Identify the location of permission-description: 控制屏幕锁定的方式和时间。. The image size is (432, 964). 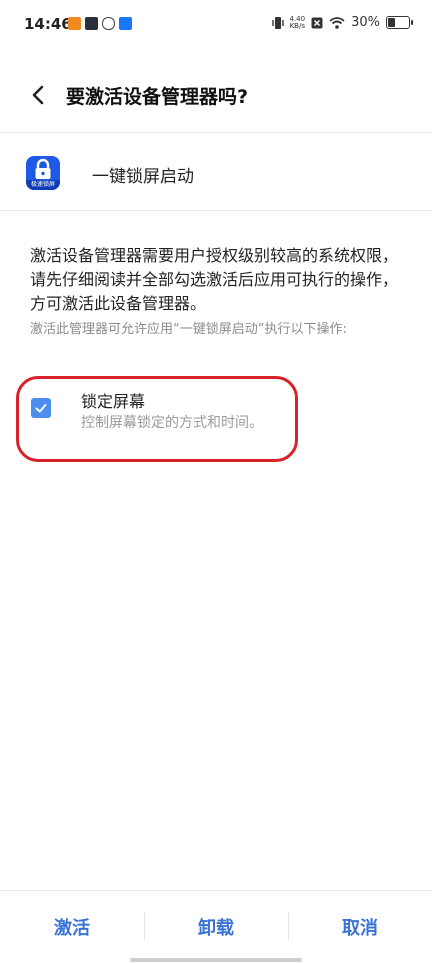
(172, 423).